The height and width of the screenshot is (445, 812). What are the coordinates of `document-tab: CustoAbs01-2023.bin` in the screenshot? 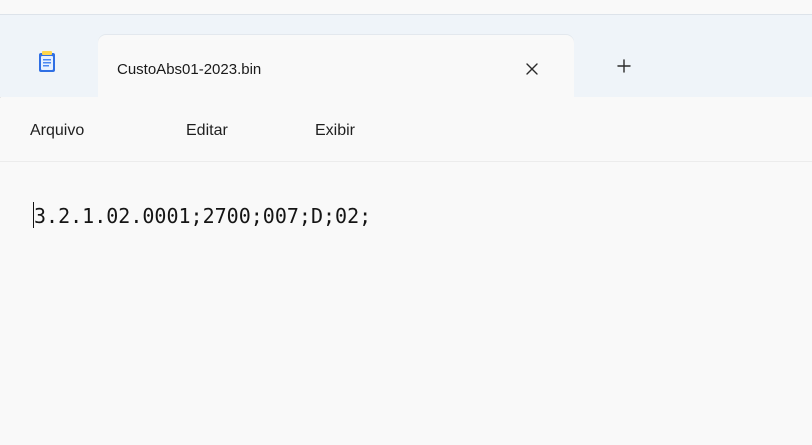 It's located at (336, 67).